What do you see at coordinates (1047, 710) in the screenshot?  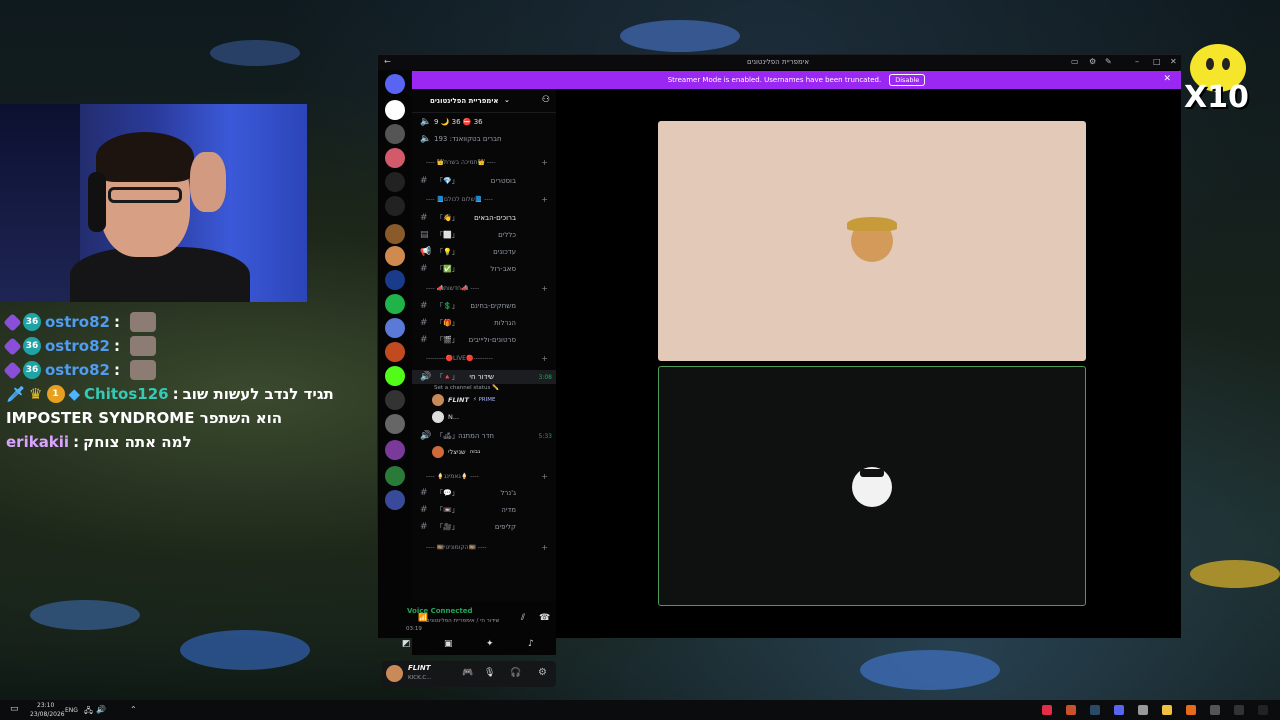 I see `youtube-icon` at bounding box center [1047, 710].